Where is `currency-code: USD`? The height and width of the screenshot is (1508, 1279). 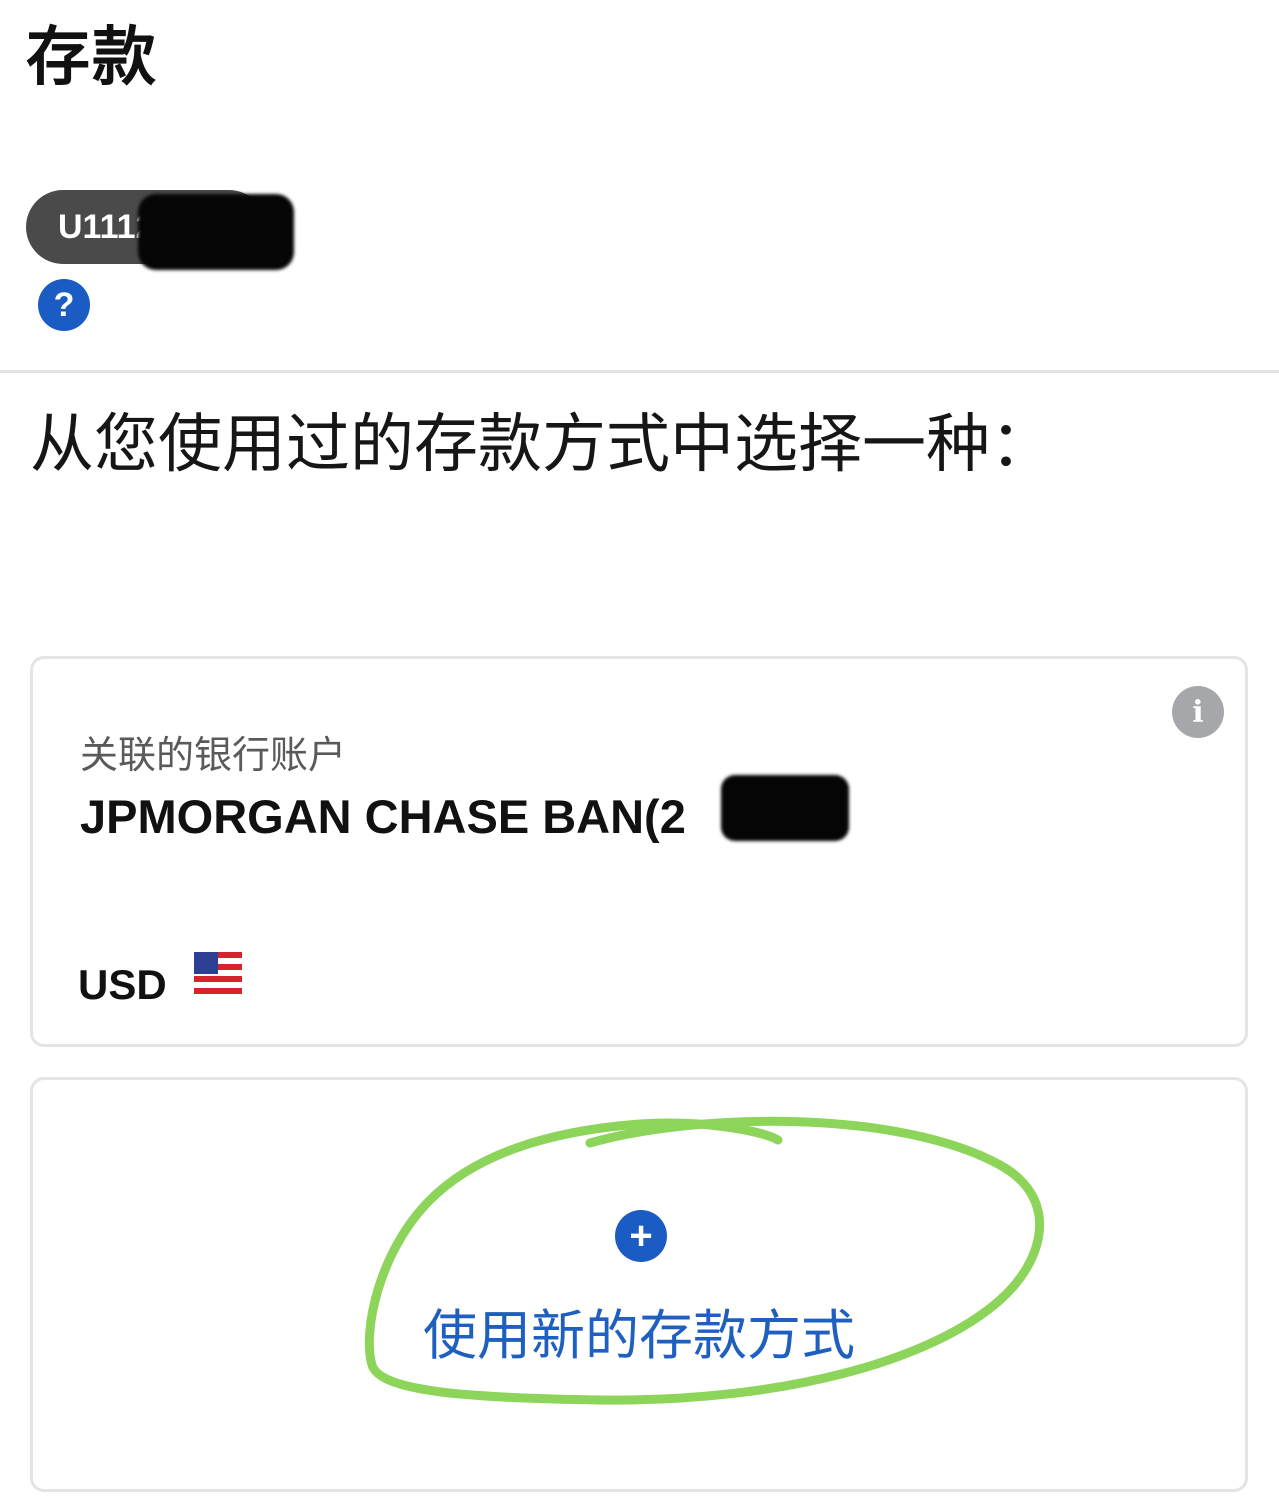
currency-code: USD is located at coordinates (122, 984).